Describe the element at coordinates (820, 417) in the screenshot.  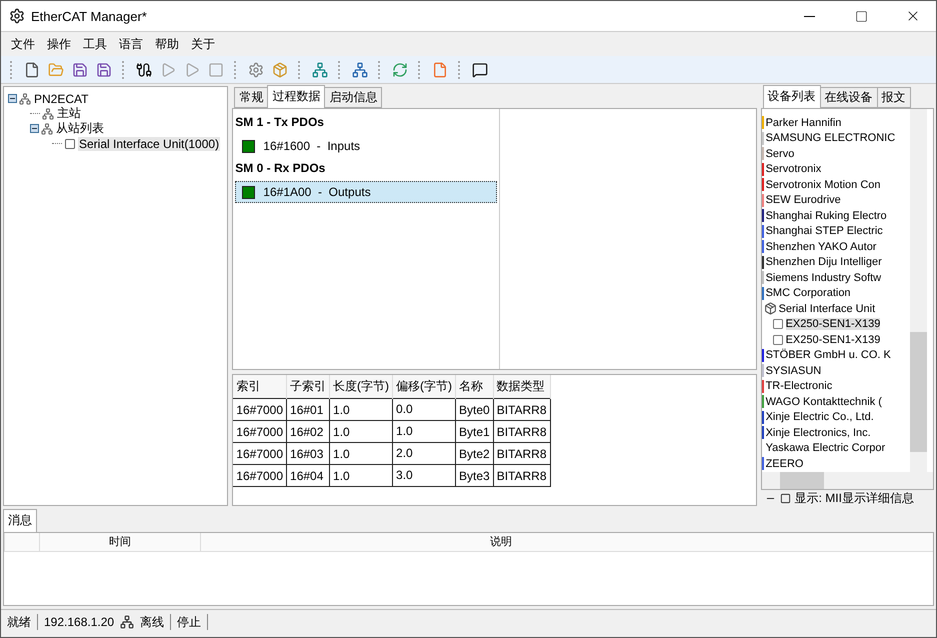
I see `device-list-item: Xinje Electric Co., Ltd.` at that location.